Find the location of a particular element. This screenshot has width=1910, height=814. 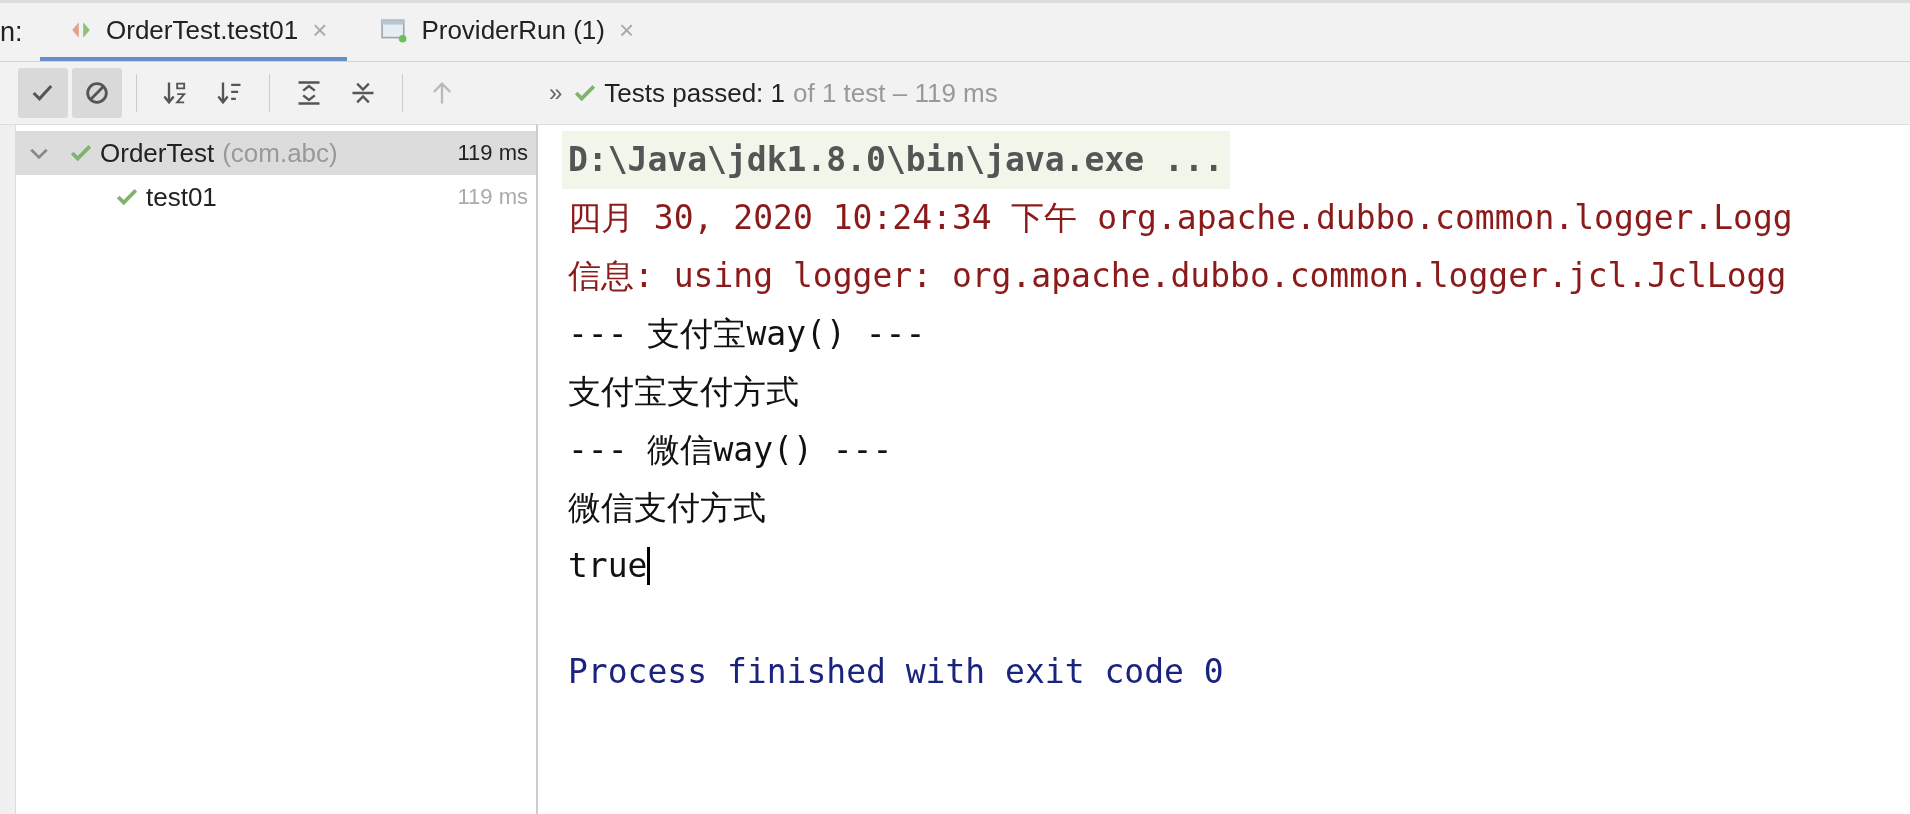

tab-label: OrderTest.test01 is located at coordinates (202, 30).